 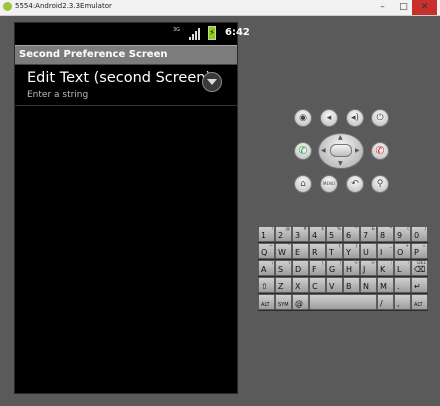 I want to click on volume-up-button: ◂), so click(x=355, y=118).